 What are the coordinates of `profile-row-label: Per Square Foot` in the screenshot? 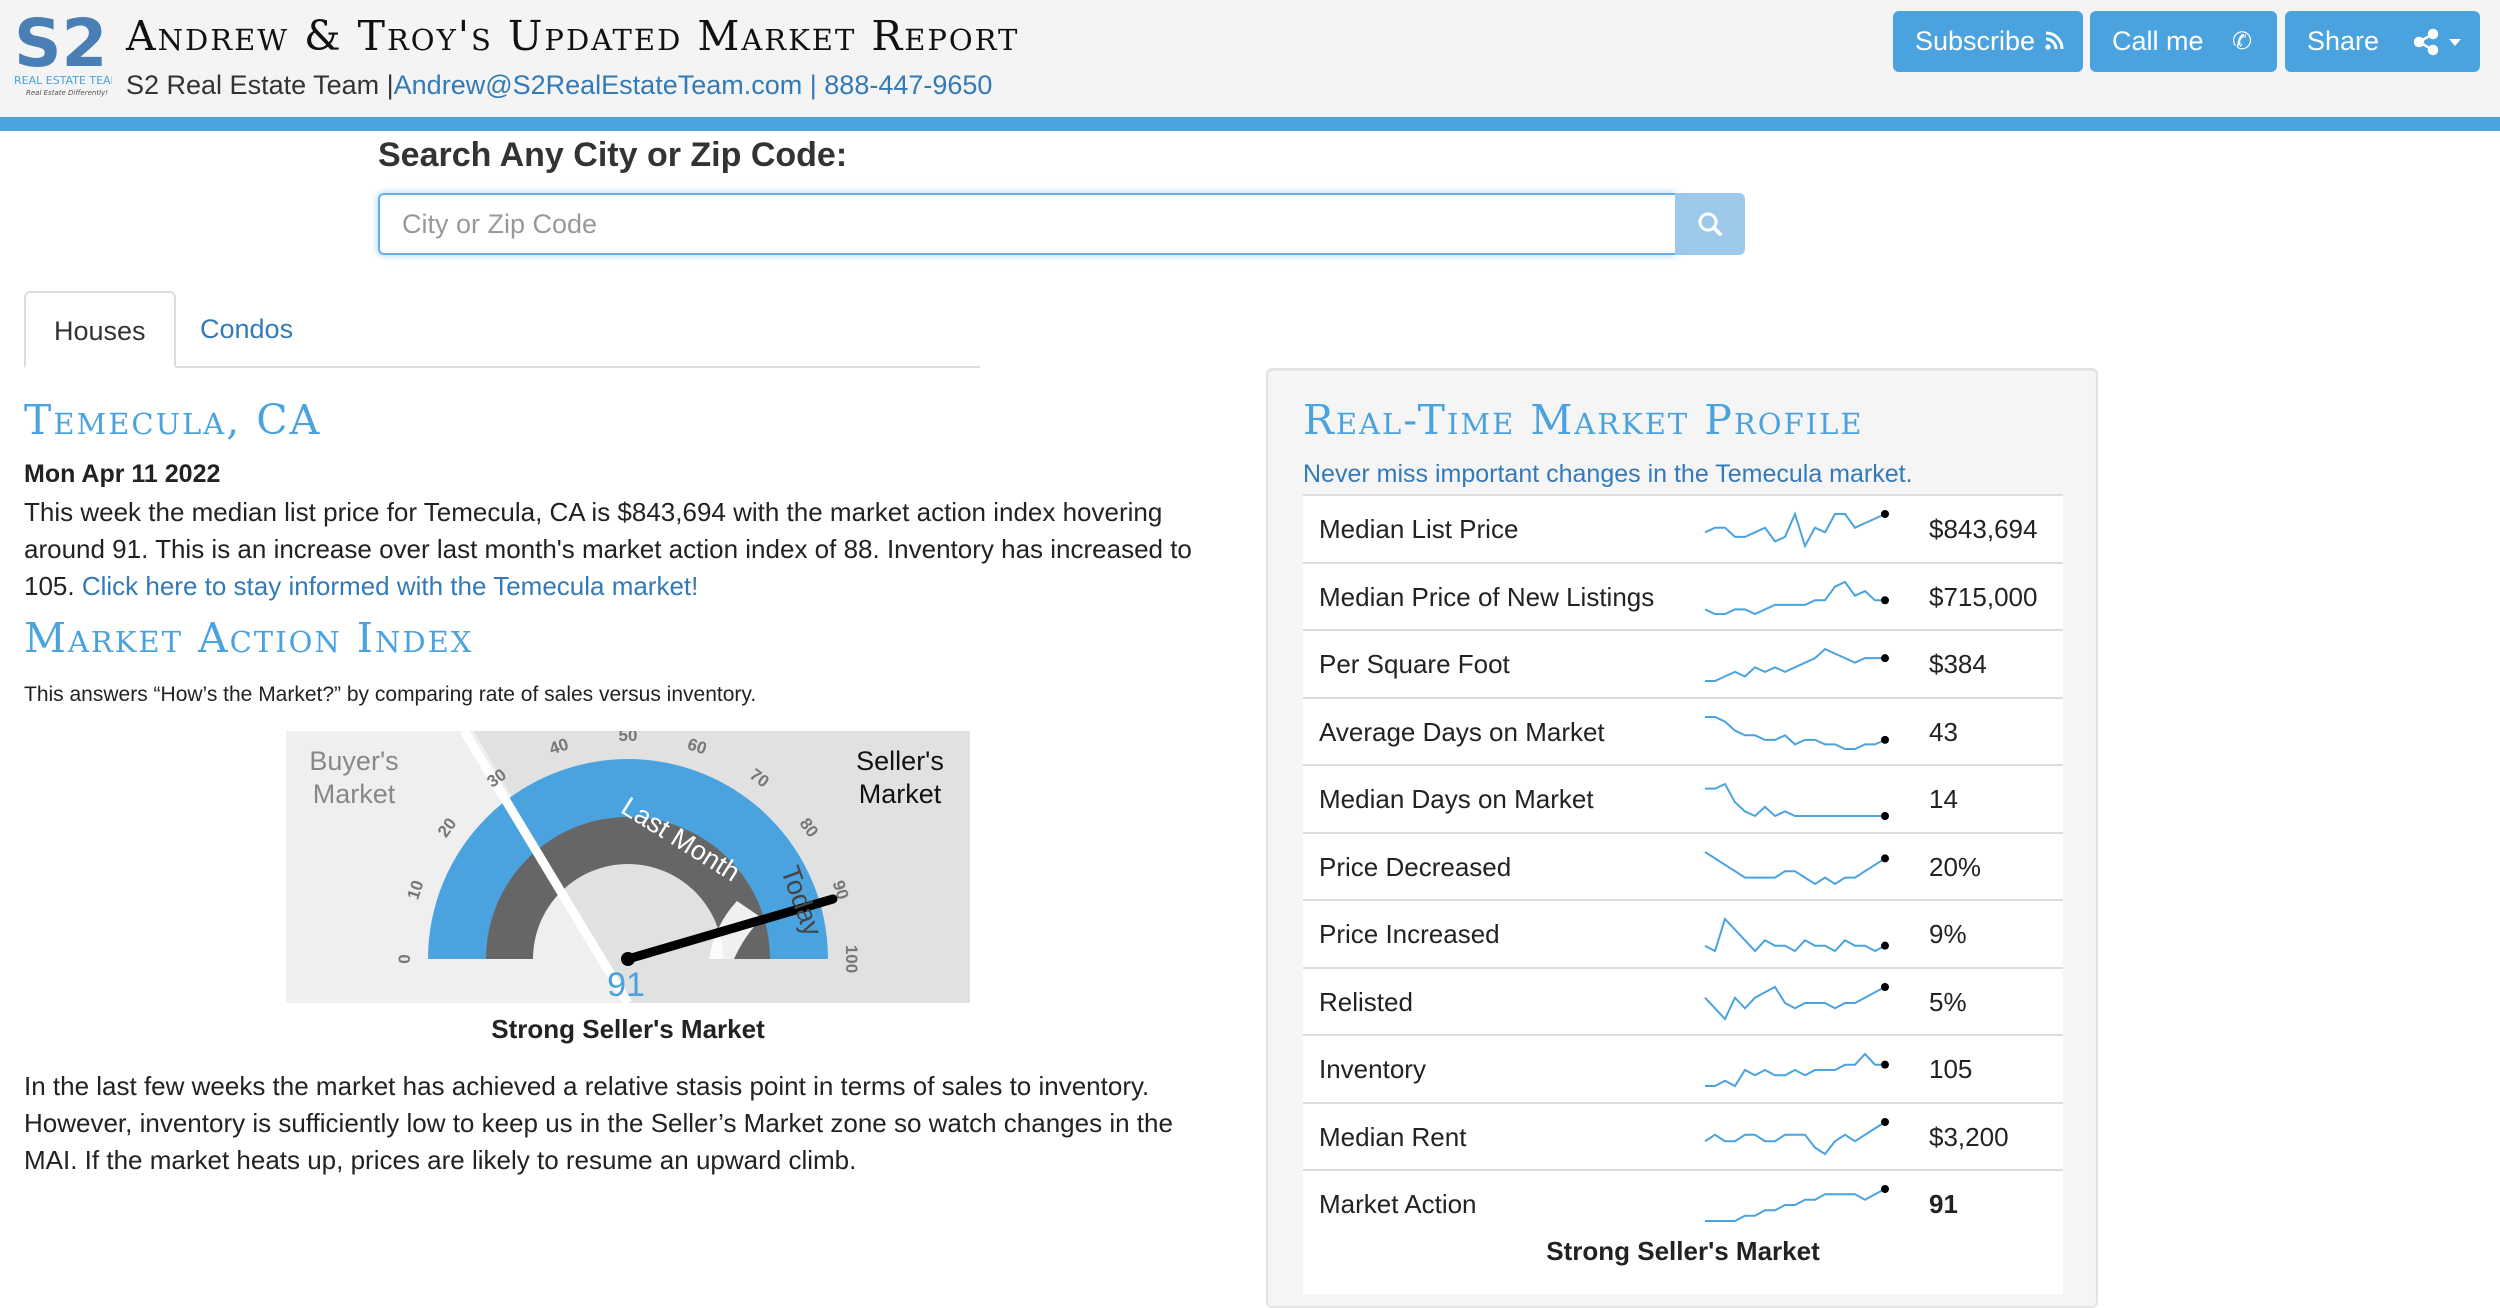 It's located at (1414, 664).